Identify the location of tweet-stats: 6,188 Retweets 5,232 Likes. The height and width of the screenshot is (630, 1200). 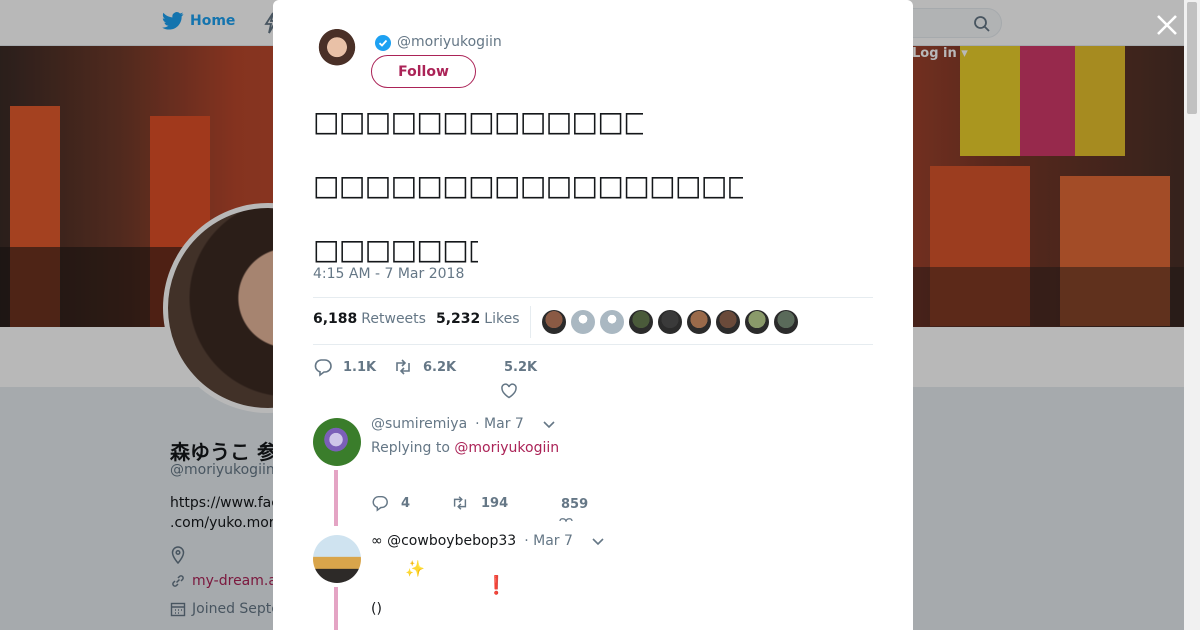
(593, 321).